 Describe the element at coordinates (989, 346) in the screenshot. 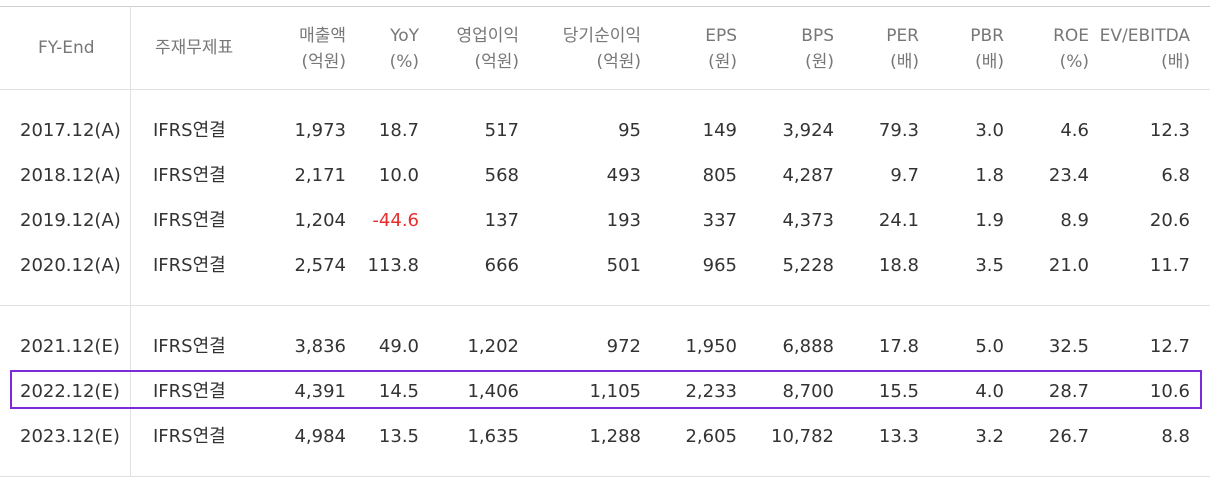

I see `cell-pbr: 5.0` at that location.